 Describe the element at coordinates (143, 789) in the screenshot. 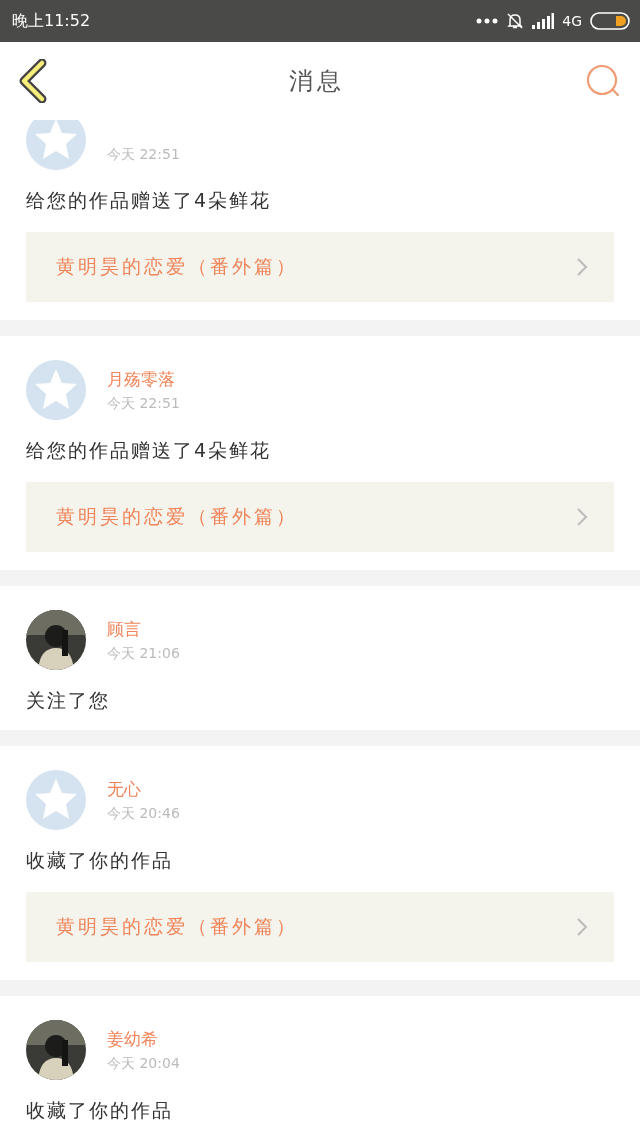

I see `user-name: 无心` at that location.